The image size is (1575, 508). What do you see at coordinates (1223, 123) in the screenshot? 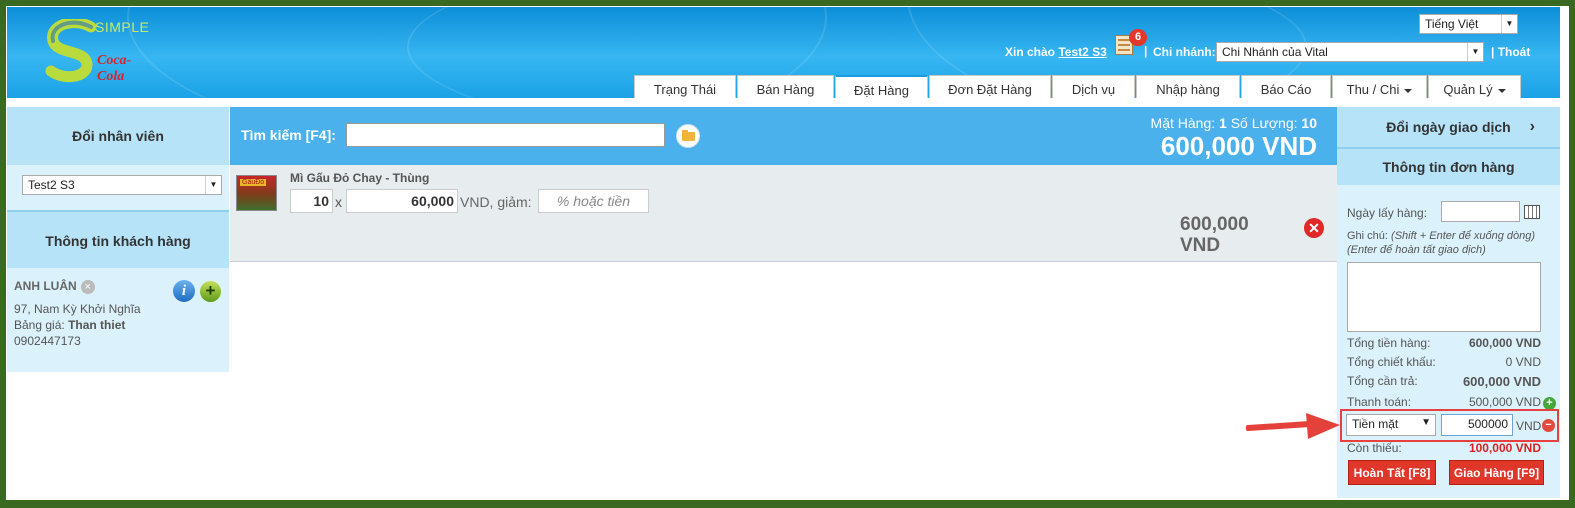
I see `items-count: 1` at bounding box center [1223, 123].